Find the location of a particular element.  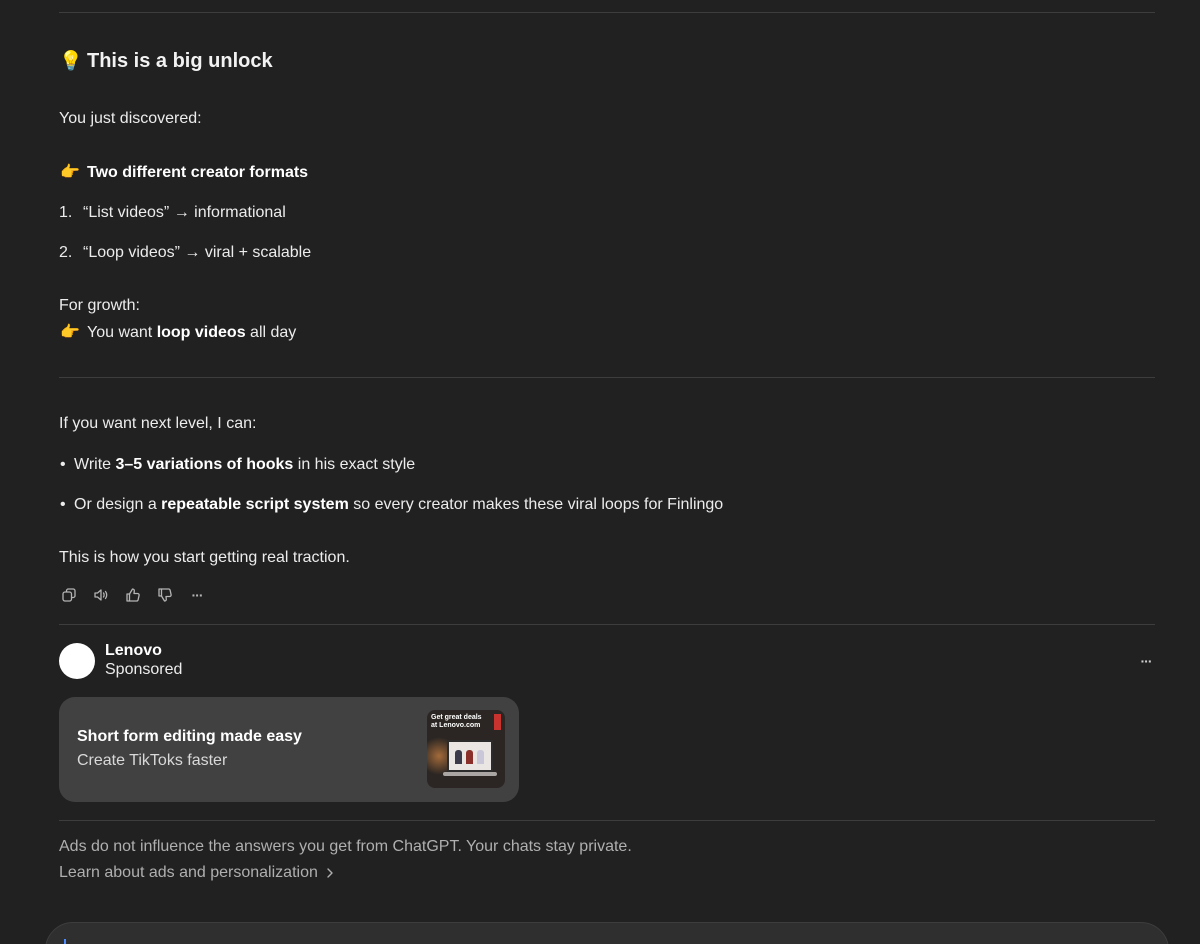

message-composer is located at coordinates (607, 933).